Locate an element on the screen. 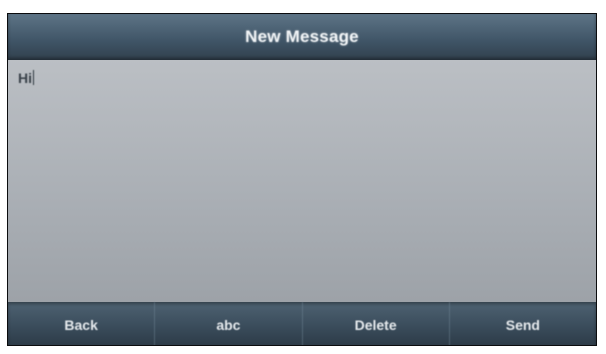 Image resolution: width=606 pixels, height=354 pixels. send-softkey: Send is located at coordinates (523, 323).